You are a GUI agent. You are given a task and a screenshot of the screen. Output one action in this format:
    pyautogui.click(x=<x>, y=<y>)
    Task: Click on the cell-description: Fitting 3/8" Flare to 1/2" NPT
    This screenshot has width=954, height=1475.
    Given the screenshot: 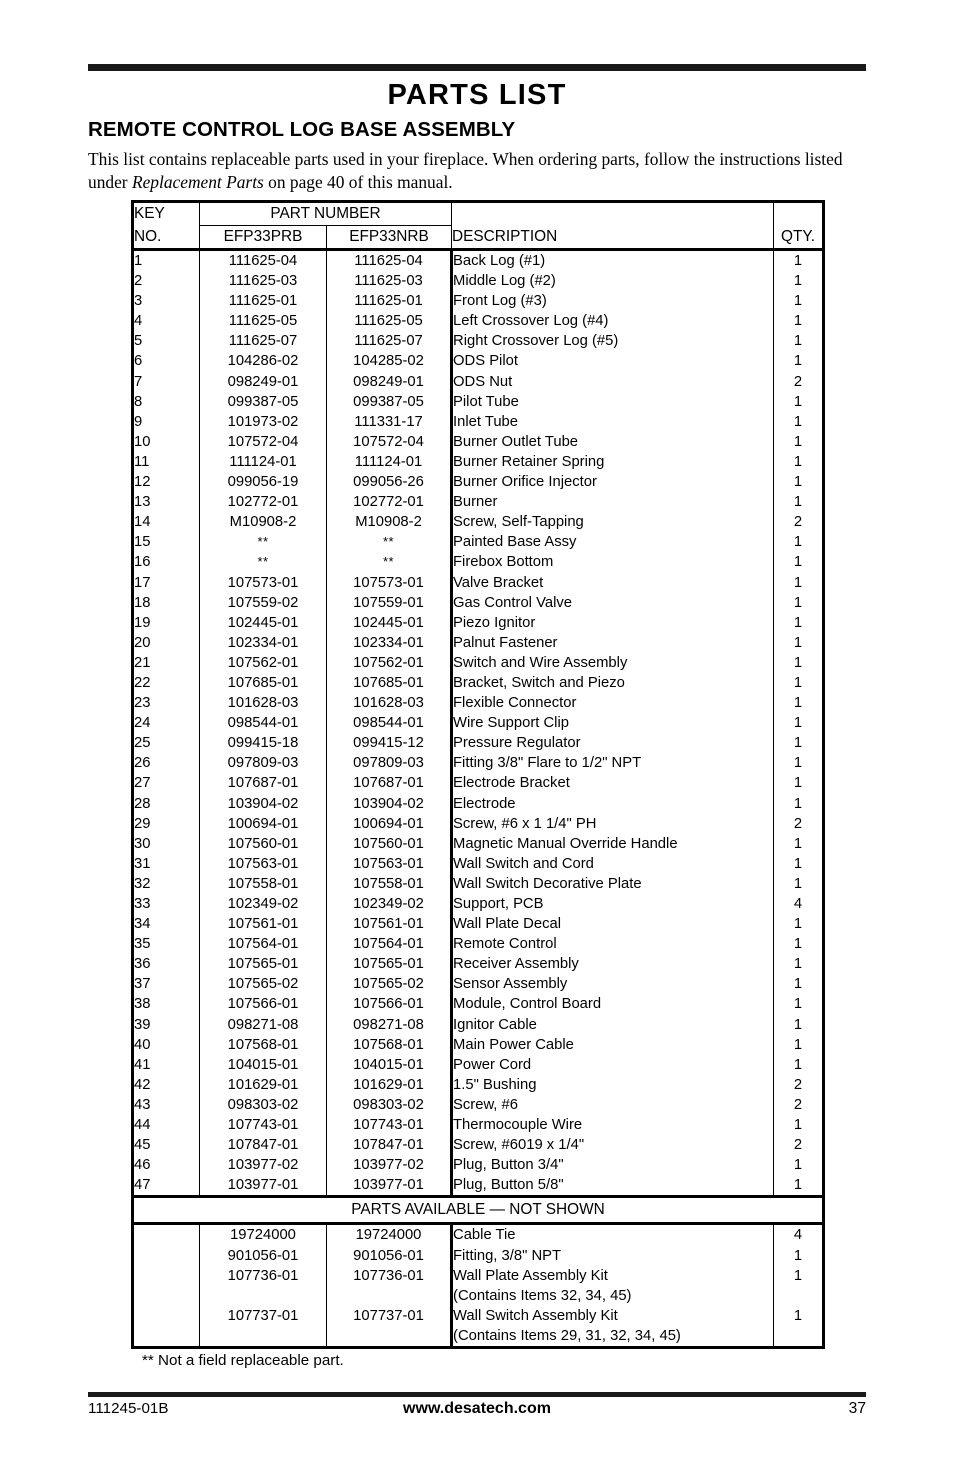 What is the action you would take?
    pyautogui.click(x=613, y=763)
    